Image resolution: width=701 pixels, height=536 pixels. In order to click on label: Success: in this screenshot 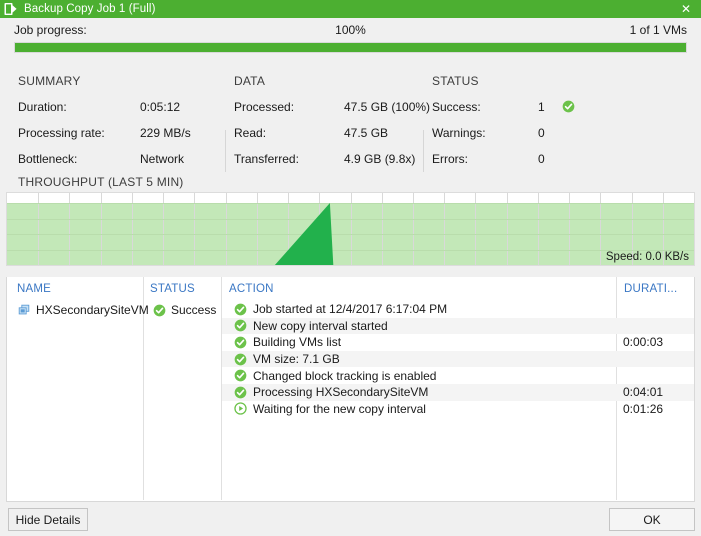, I will do `click(456, 107)`.